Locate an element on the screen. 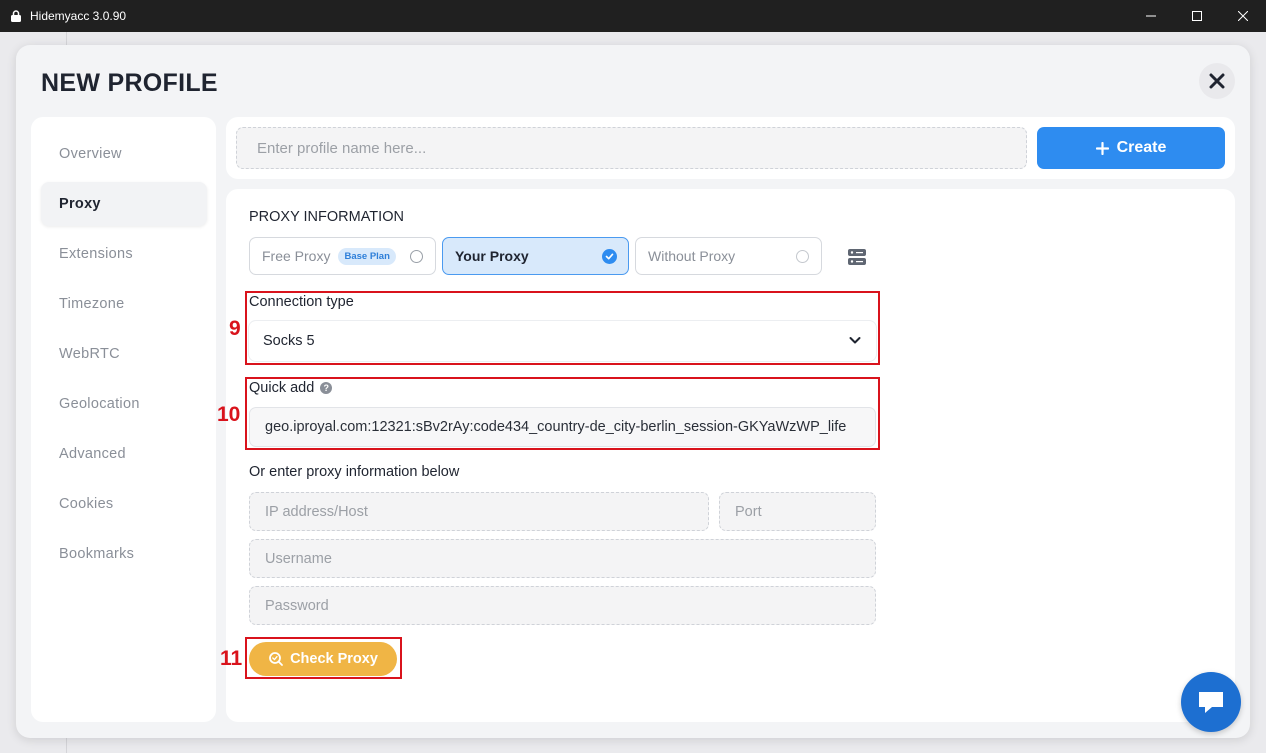 This screenshot has height=753, width=1266. sidebar-item-label: Overview is located at coordinates (90, 154).